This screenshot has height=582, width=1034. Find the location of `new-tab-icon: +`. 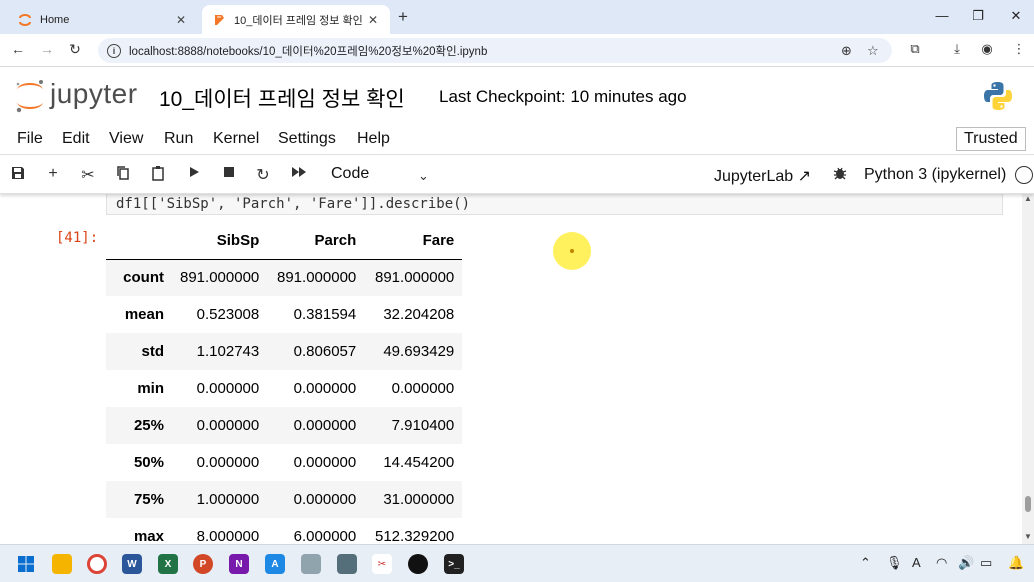

new-tab-icon: + is located at coordinates (403, 17).